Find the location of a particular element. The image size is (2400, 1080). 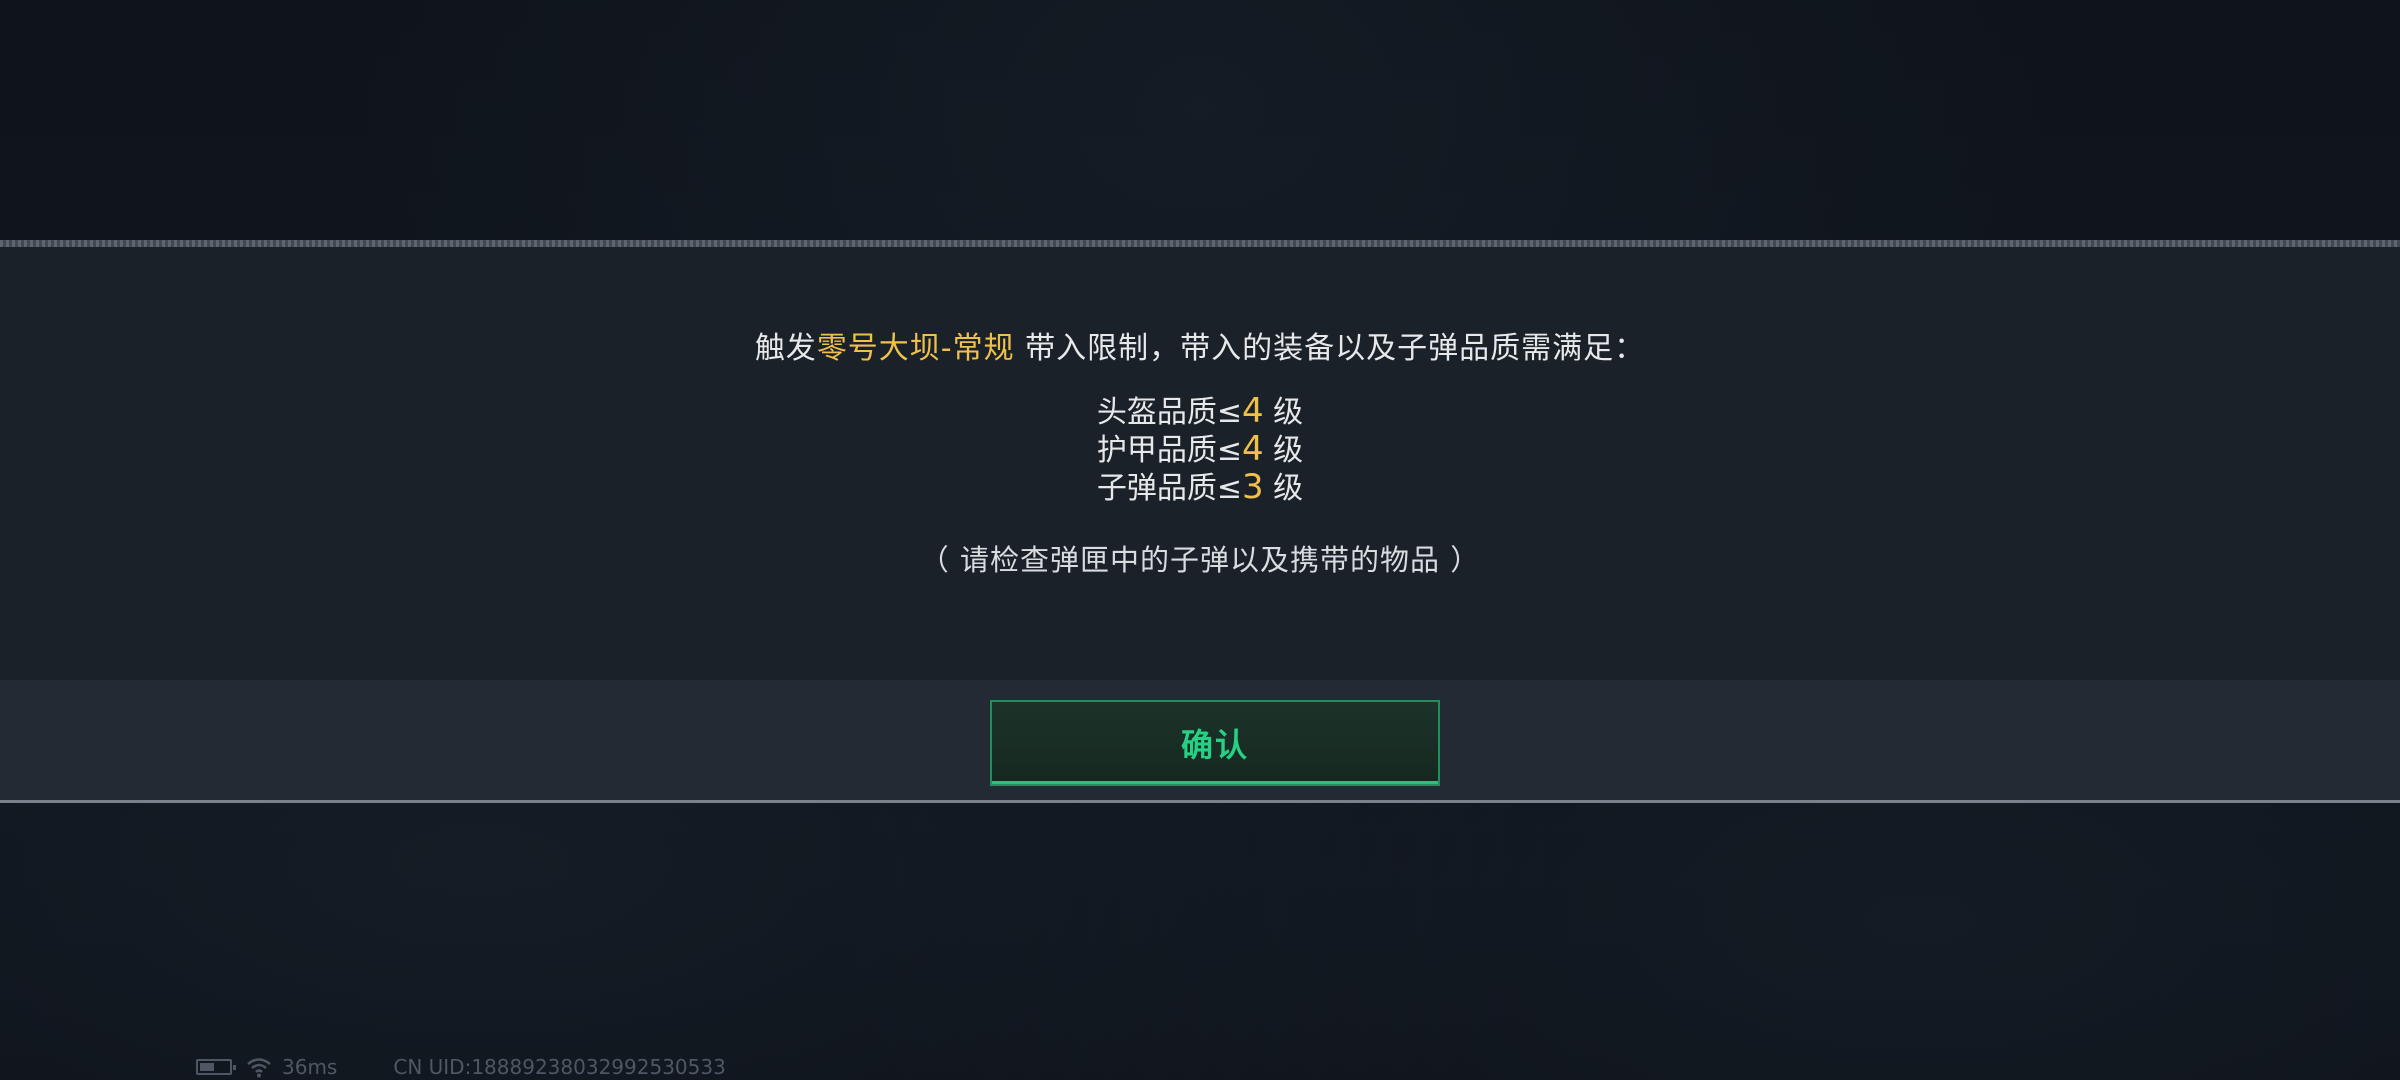

dialog-top-border is located at coordinates (1200, 243).